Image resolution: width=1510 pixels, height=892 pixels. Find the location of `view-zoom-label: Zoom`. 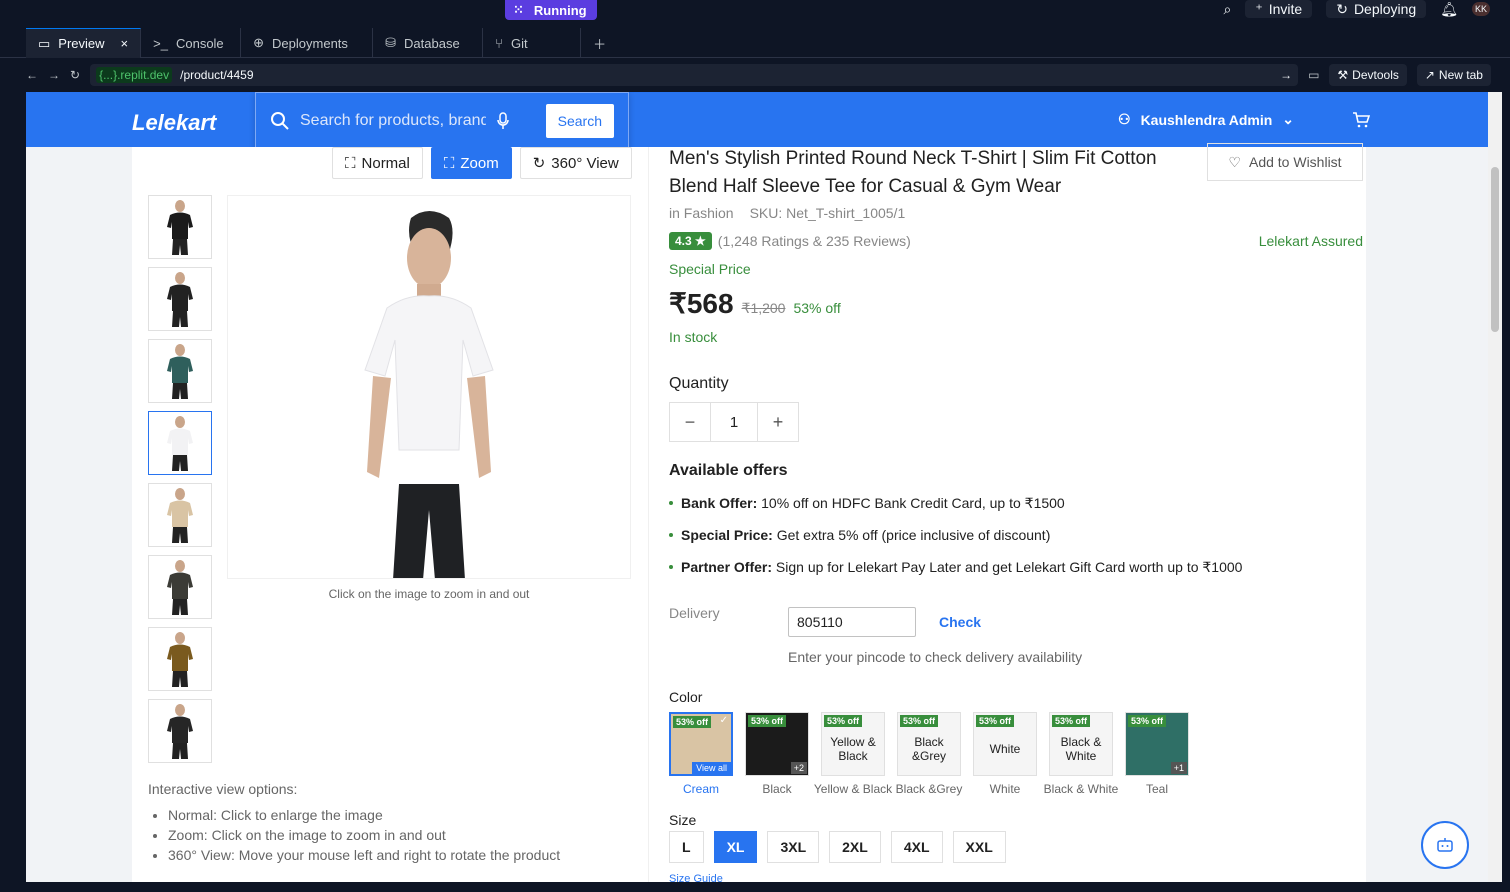

view-zoom-label: Zoom is located at coordinates (479, 163).